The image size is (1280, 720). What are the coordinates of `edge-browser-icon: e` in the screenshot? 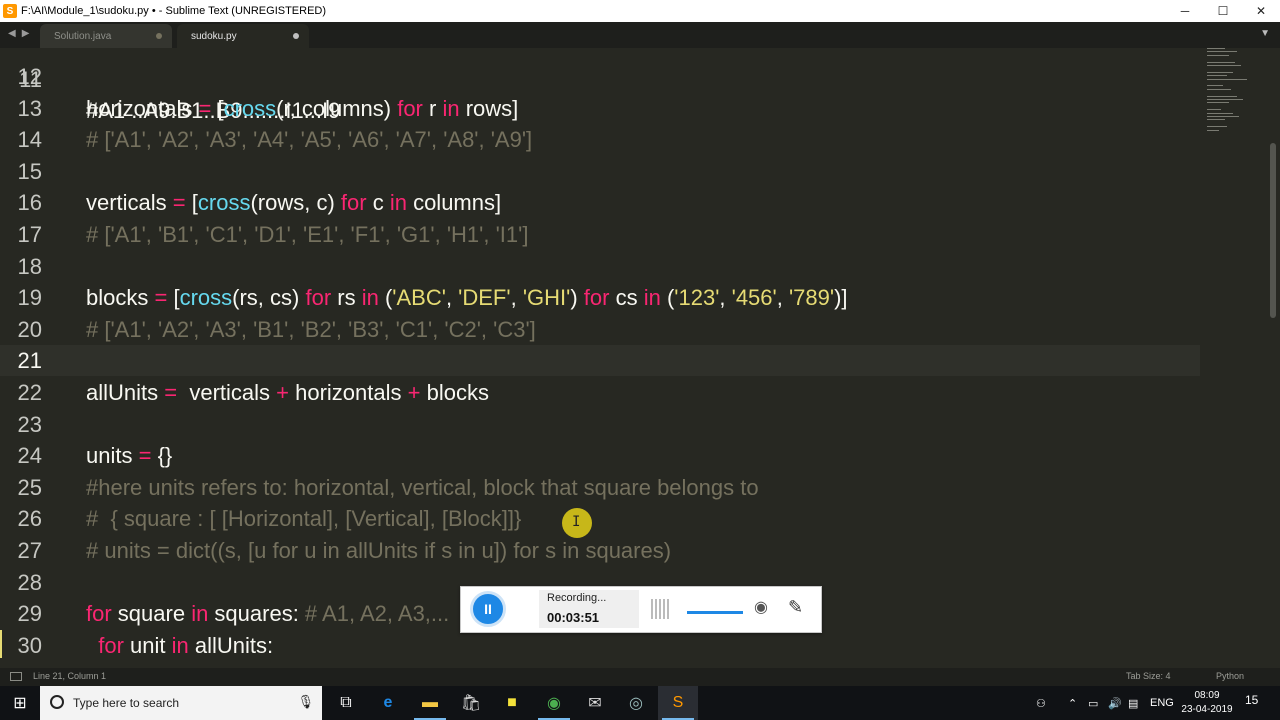 It's located at (388, 703).